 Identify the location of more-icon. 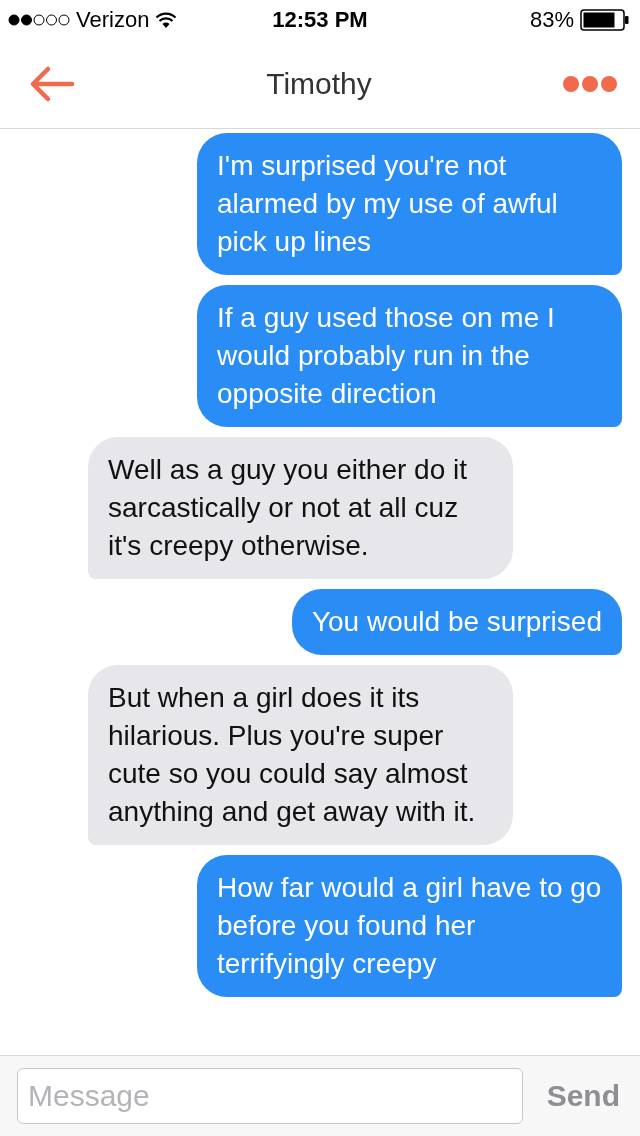
(590, 84).